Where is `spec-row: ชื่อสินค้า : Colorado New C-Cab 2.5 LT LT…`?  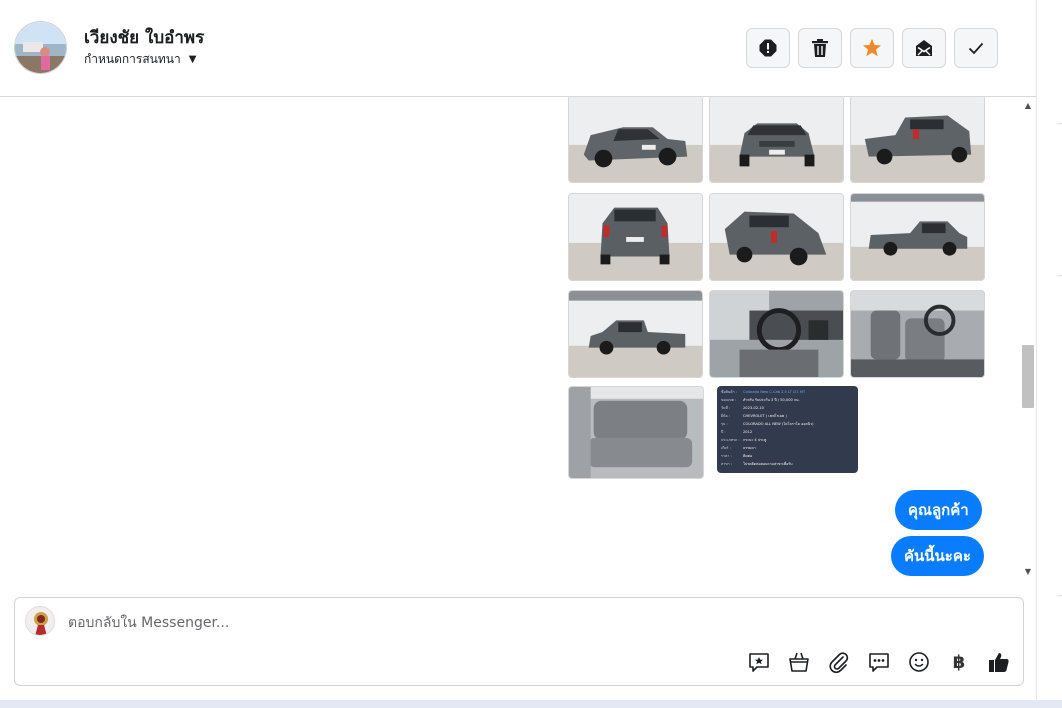 spec-row: ชื่อสินค้า : Colorado New C-Cab 2.5 LT LT… is located at coordinates (763, 392).